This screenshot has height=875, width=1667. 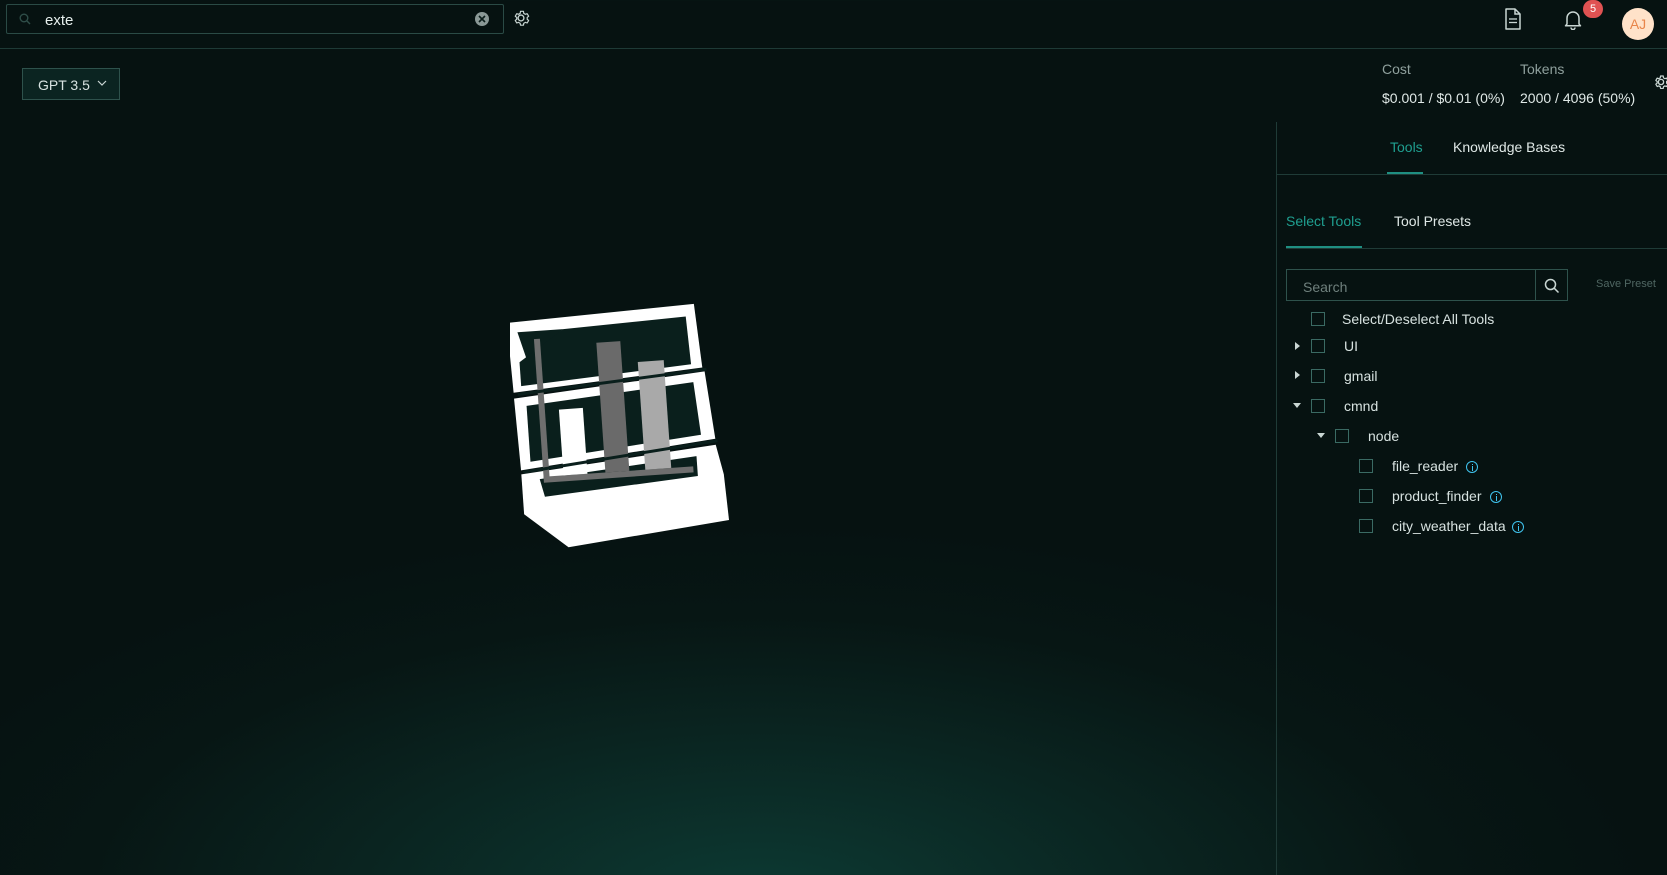 What do you see at coordinates (1318, 376) in the screenshot?
I see `group-checkbox-gmail` at bounding box center [1318, 376].